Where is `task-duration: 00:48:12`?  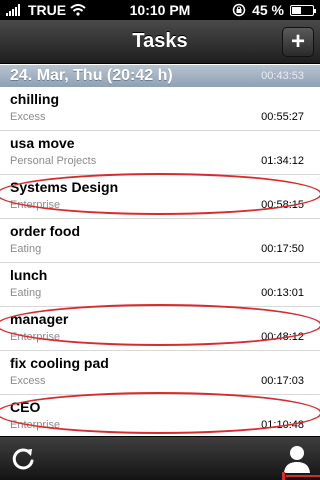 task-duration: 00:48:12 is located at coordinates (282, 337).